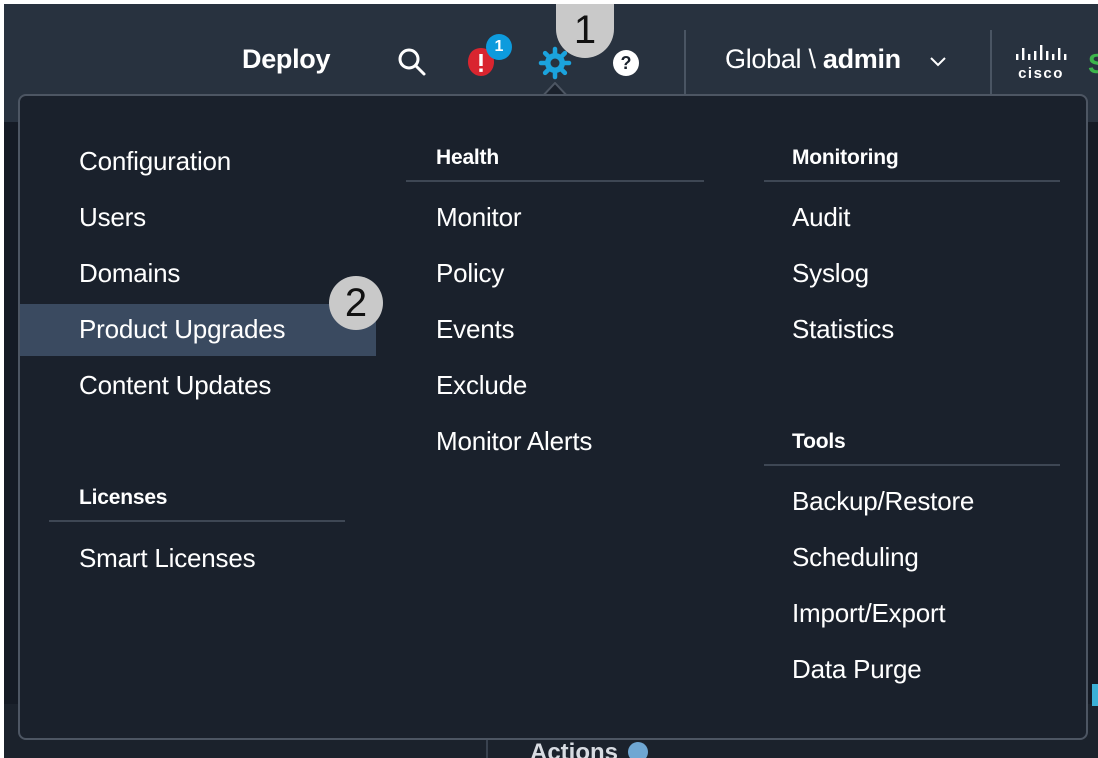 The width and height of the screenshot is (1098, 758). I want to click on menu-item-smart-licenses: Smart Licenses, so click(167, 558).